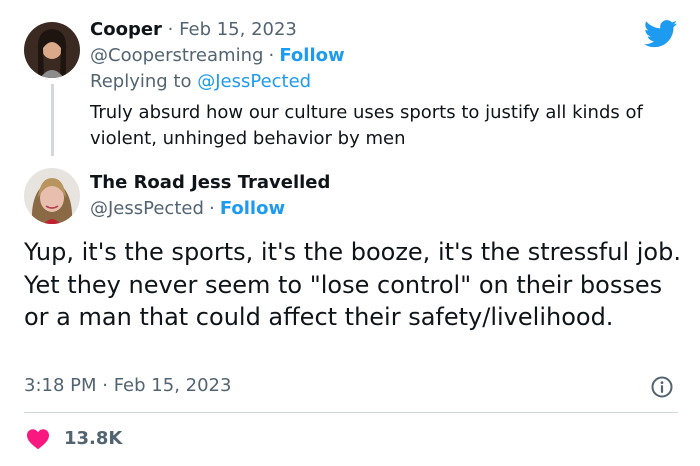 This screenshot has height=466, width=700. What do you see at coordinates (38, 439) in the screenshot?
I see `heart-icon` at bounding box center [38, 439].